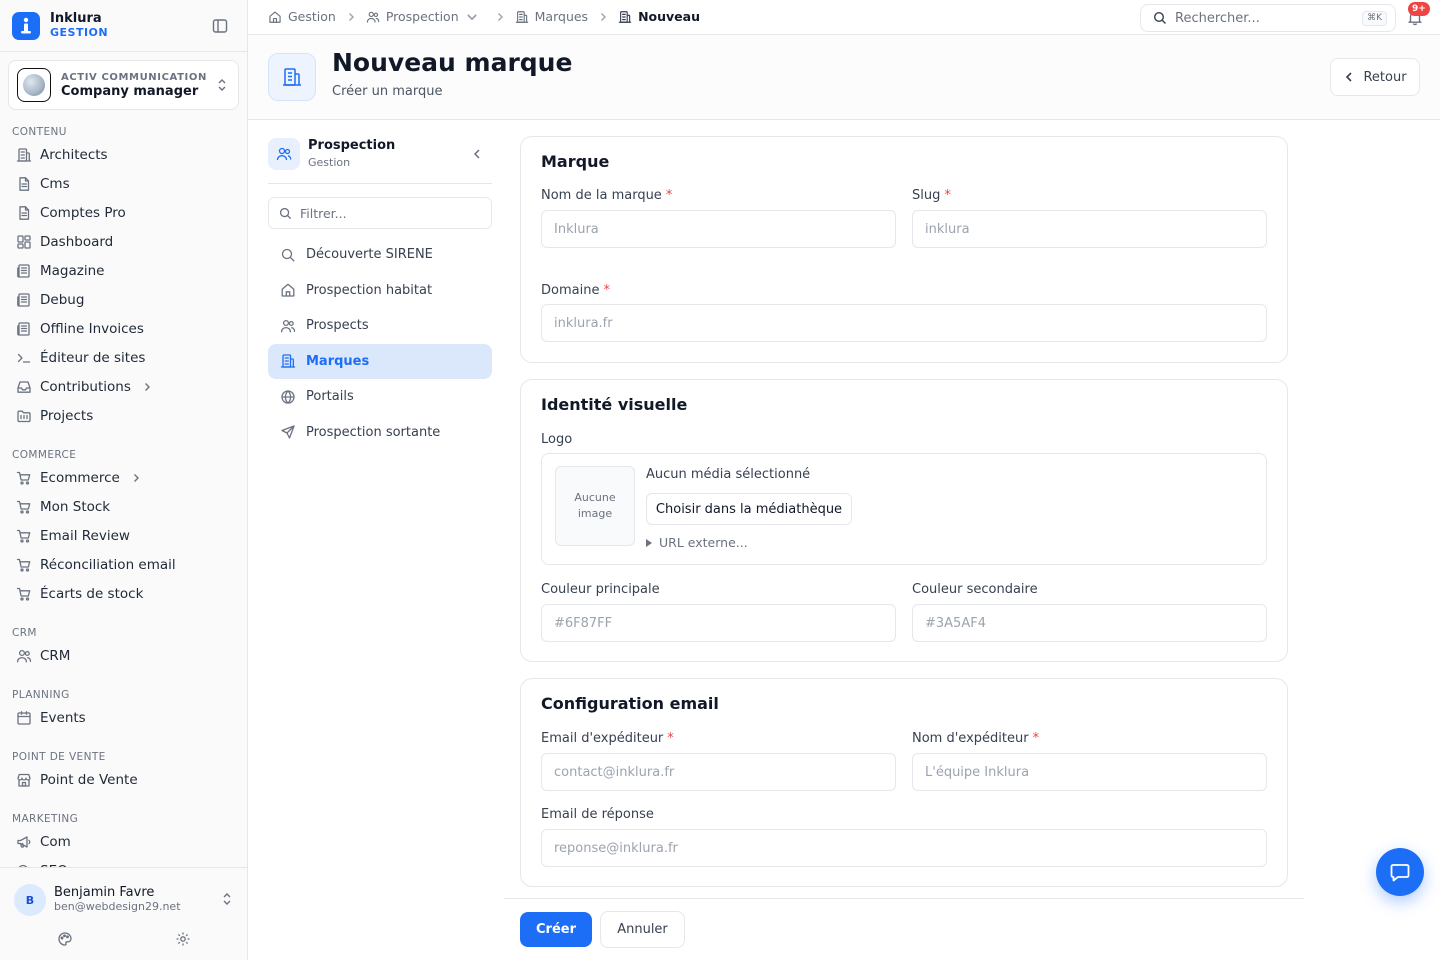 Image resolution: width=1440 pixels, height=960 pixels. Describe the element at coordinates (669, 16) in the screenshot. I see `breadcrumb-label: Nouveau` at that location.